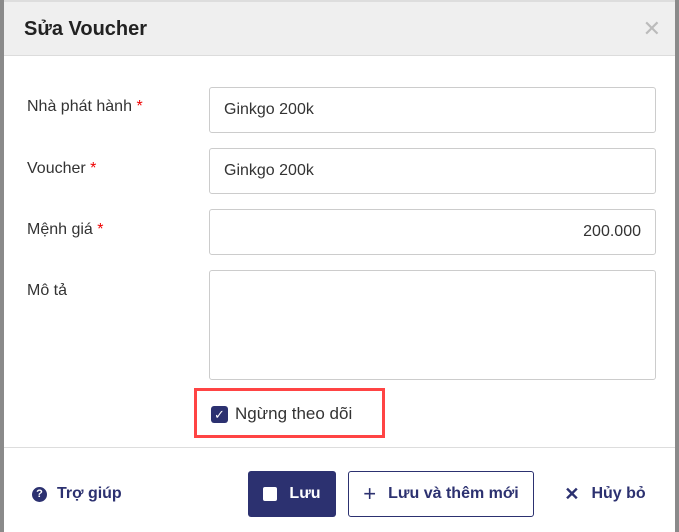 Image resolution: width=679 pixels, height=532 pixels. Describe the element at coordinates (432, 232) in the screenshot. I see `face-value-input` at that location.